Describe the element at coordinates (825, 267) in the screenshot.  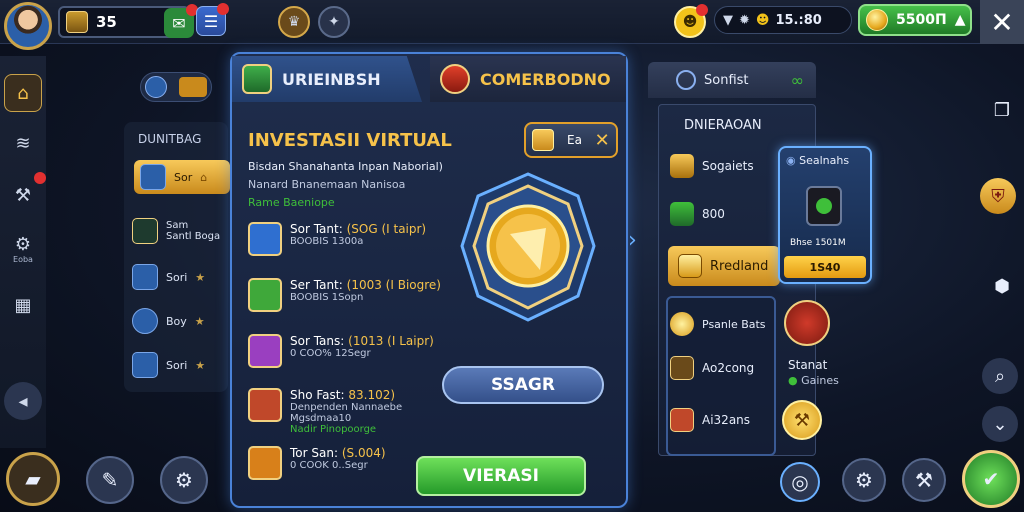
I see `feature-button: 1S40` at that location.